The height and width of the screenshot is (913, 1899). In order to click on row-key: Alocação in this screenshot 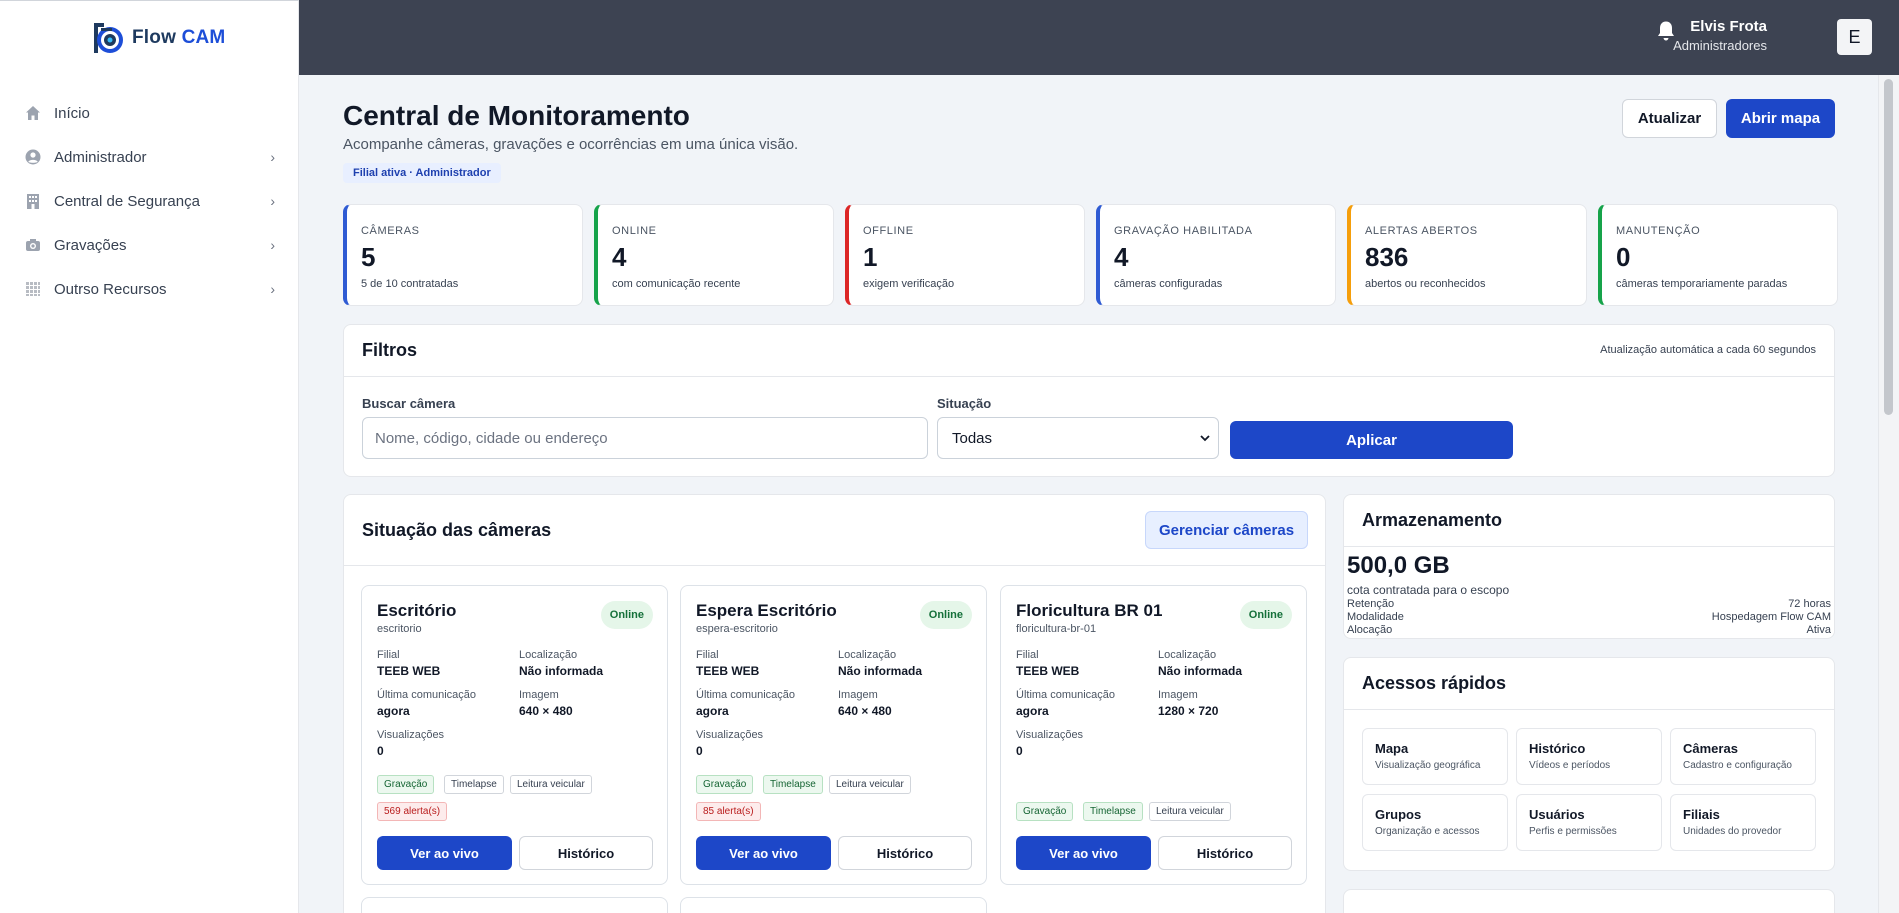, I will do `click(1370, 630)`.